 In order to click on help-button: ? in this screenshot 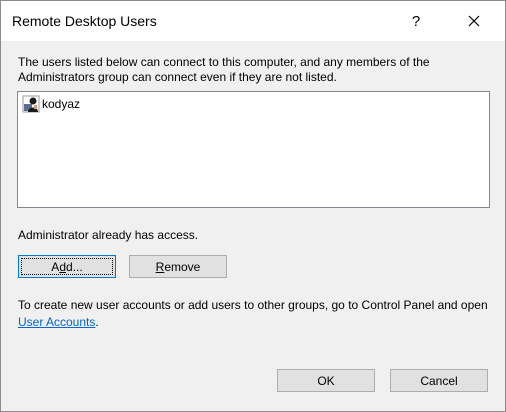, I will do `click(416, 21)`.